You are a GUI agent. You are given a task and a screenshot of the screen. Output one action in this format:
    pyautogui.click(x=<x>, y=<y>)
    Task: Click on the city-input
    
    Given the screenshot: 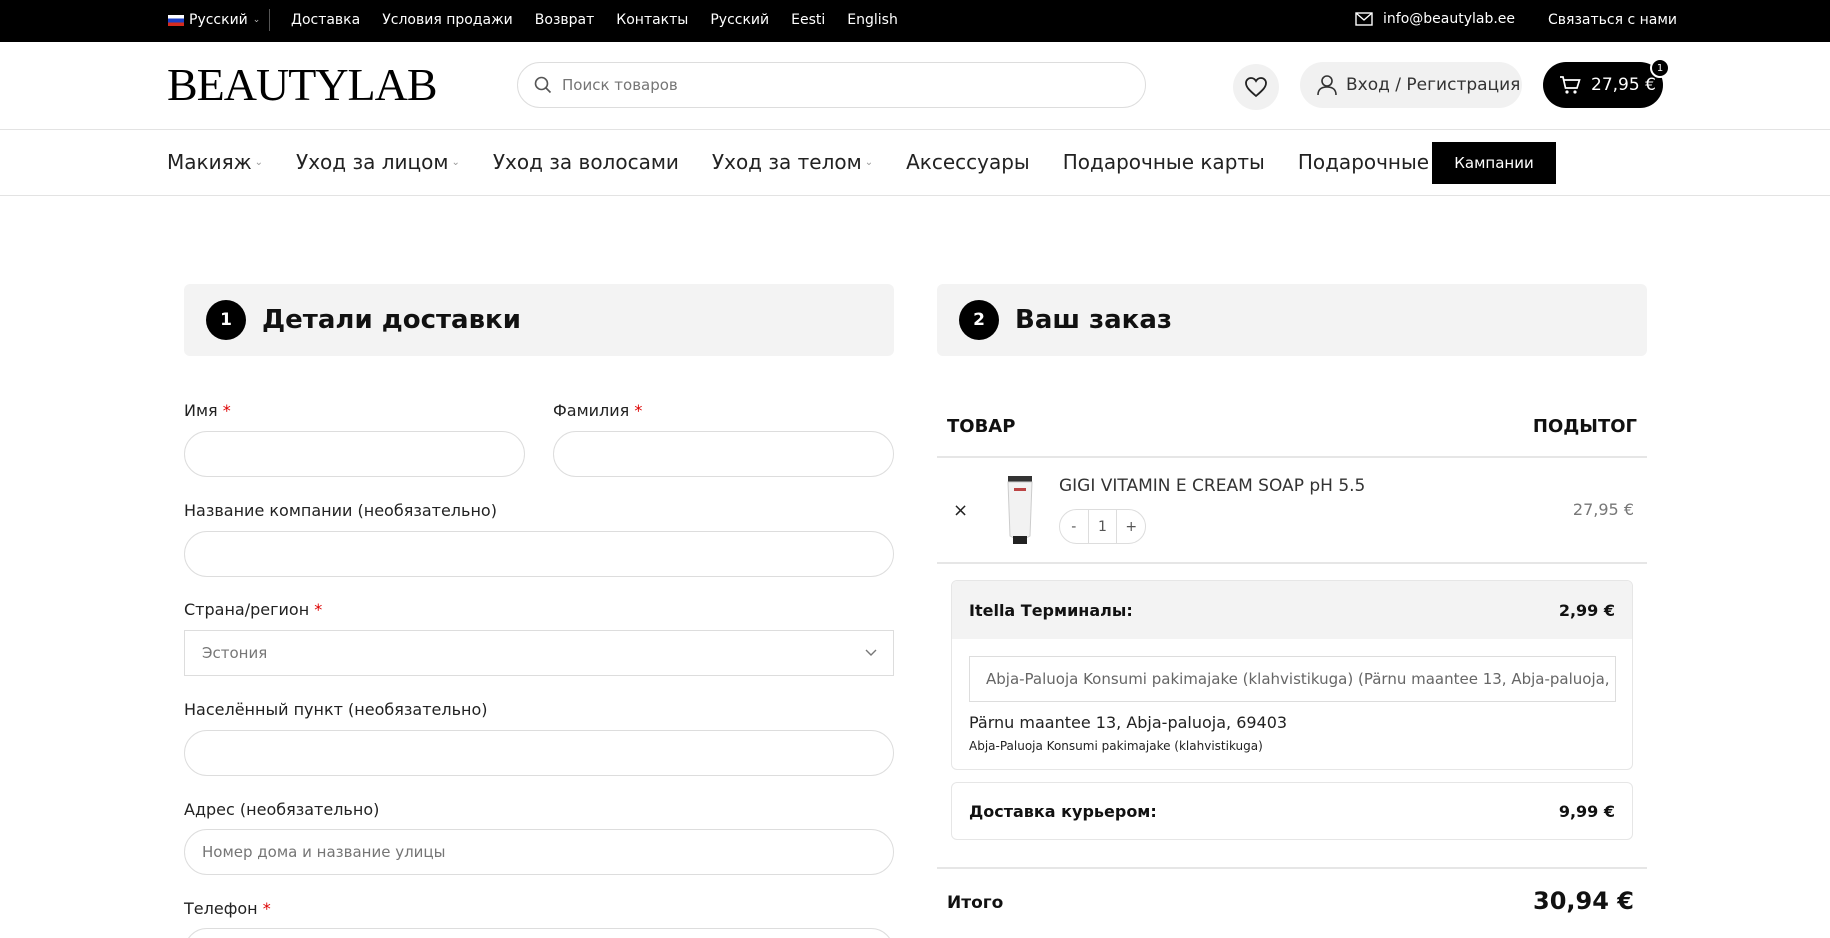 What is the action you would take?
    pyautogui.click(x=539, y=753)
    